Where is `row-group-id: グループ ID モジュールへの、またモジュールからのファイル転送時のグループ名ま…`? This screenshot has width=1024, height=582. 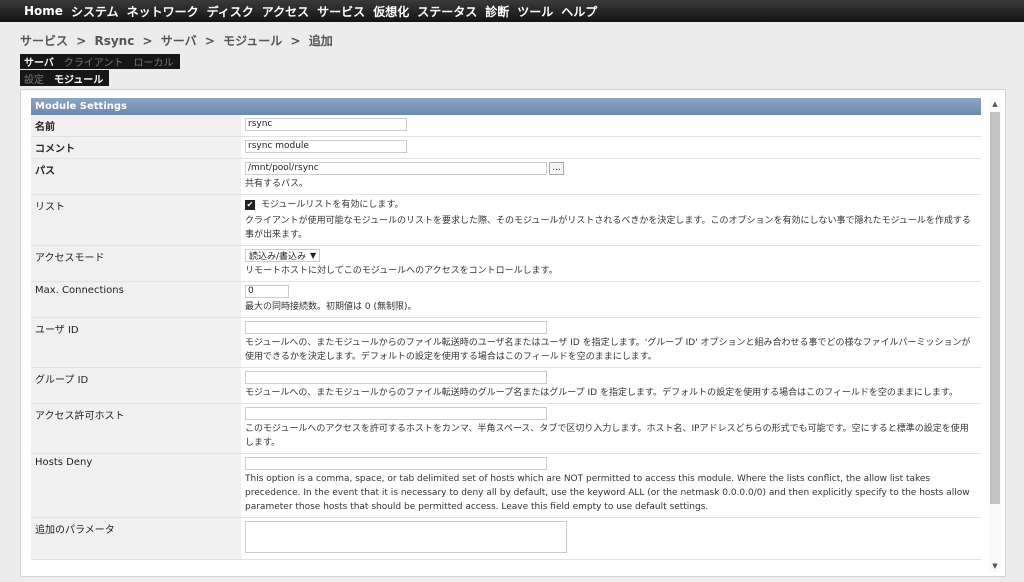 row-group-id: グループ ID モジュールへの、またモジュールからのファイル転送時のグループ名ま… is located at coordinates (506, 386).